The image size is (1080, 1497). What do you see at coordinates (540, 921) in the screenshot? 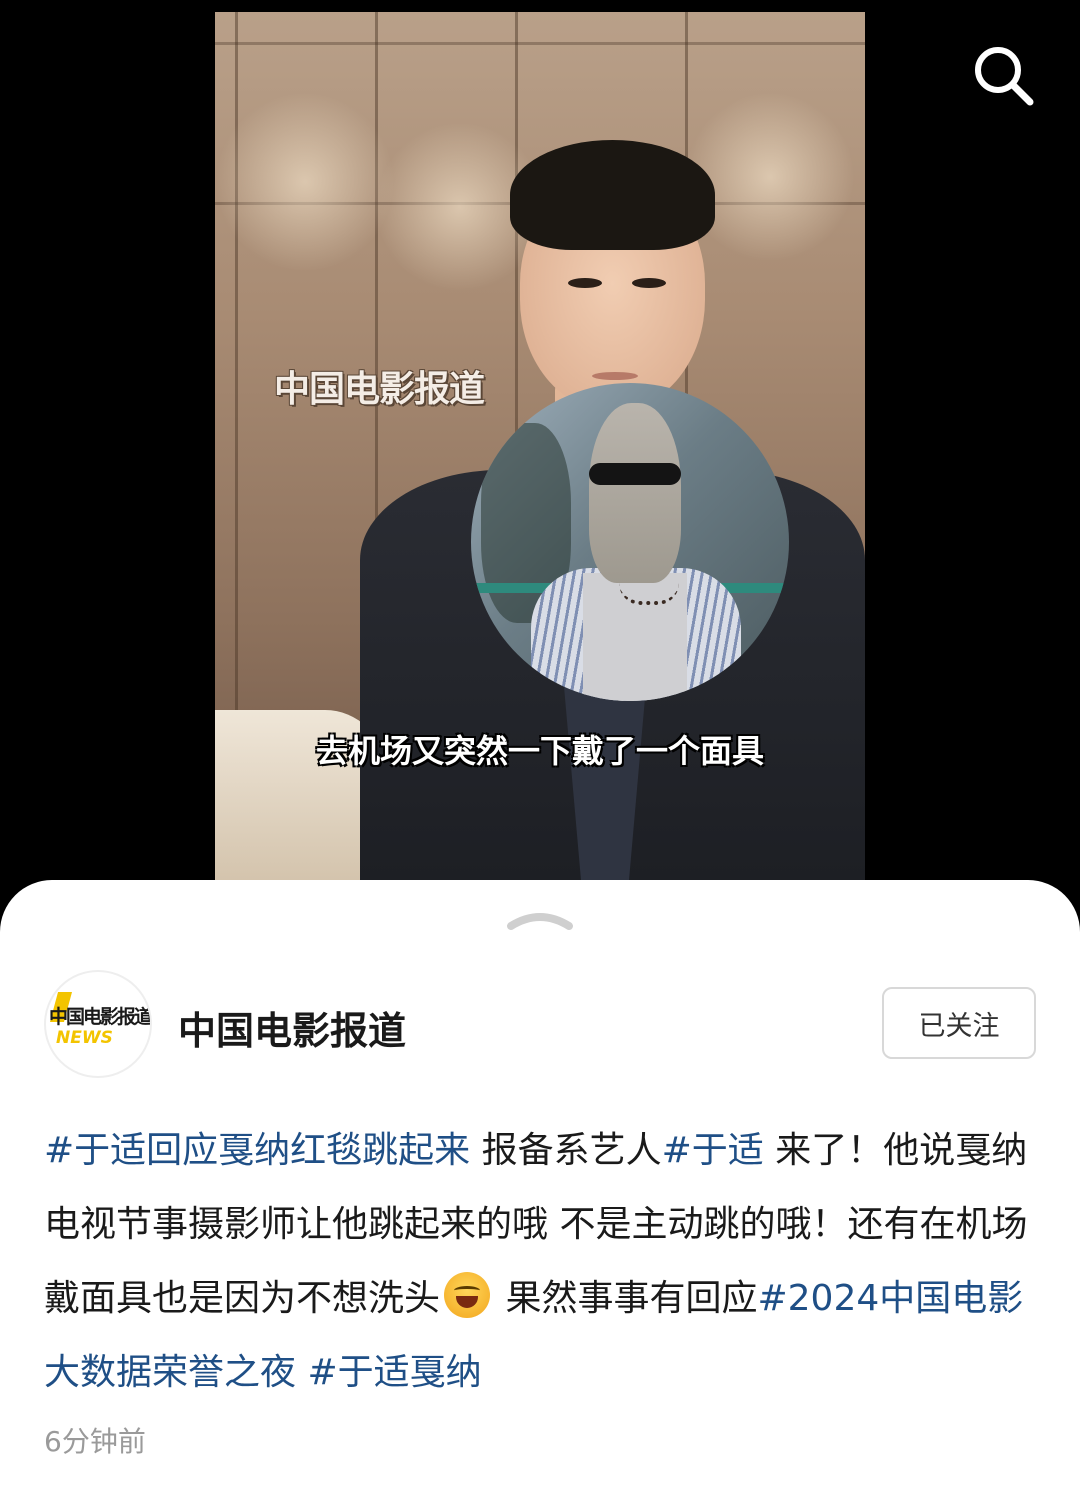
I see `chevron-up-icon` at bounding box center [540, 921].